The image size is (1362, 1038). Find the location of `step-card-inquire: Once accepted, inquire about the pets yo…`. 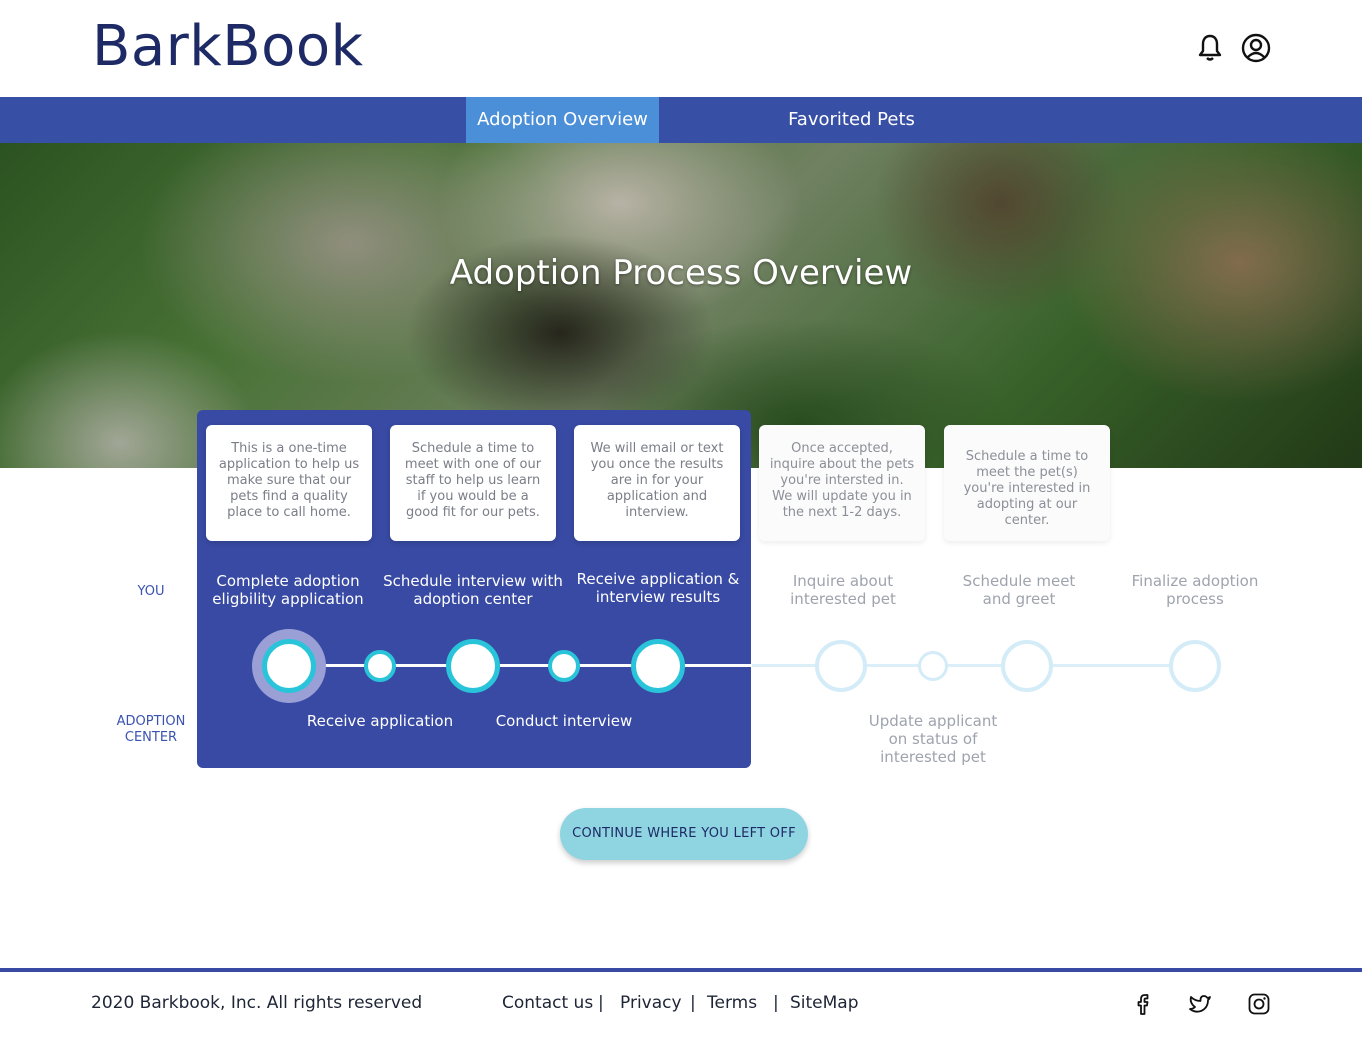

step-card-inquire: Once accepted, inquire about the pets yo… is located at coordinates (842, 483).